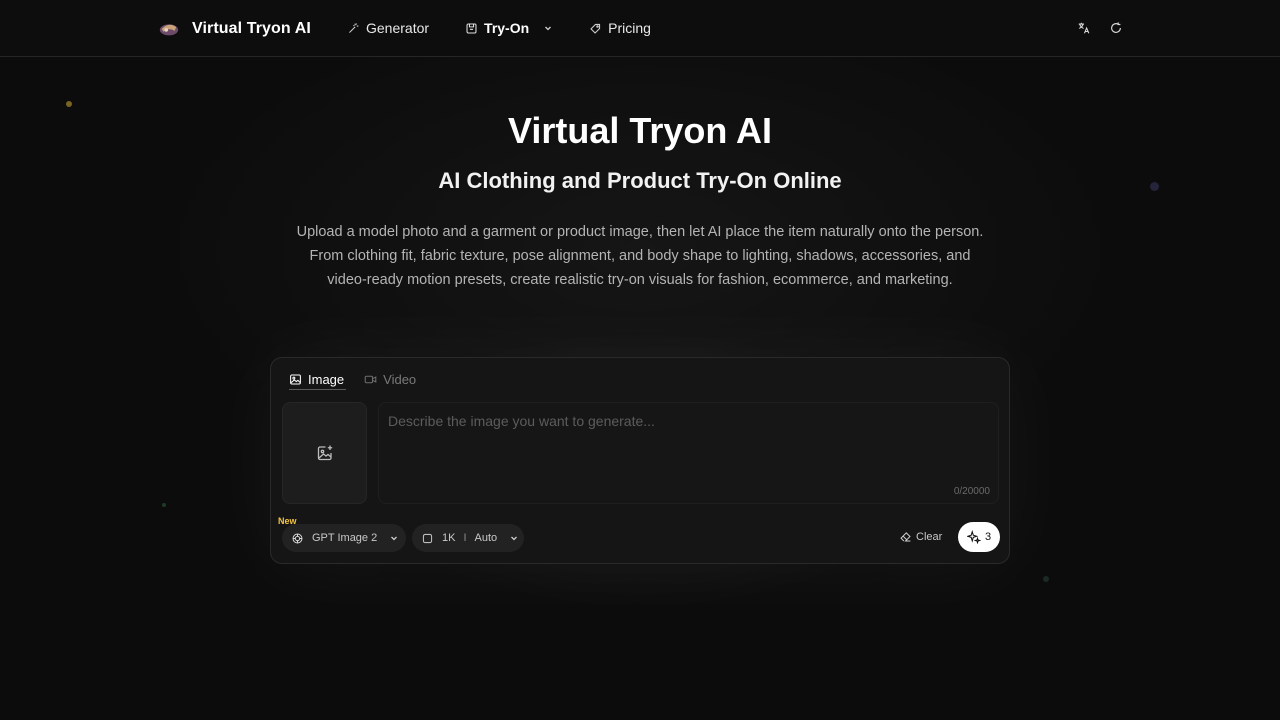  Describe the element at coordinates (251, 28) in the screenshot. I see `brand-name: Virtual Tryon AI` at that location.